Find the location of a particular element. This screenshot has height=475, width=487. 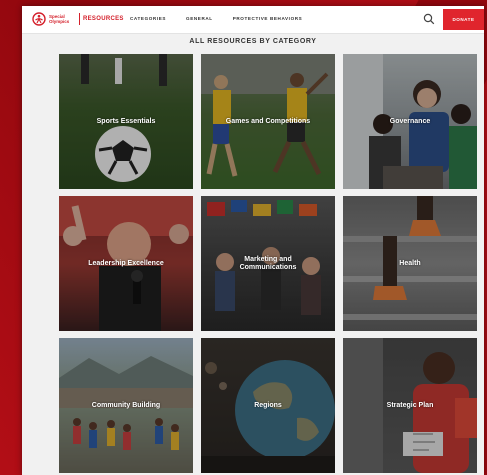

category-tile-sports-essentials: Sports Essentials is located at coordinates (126, 121).